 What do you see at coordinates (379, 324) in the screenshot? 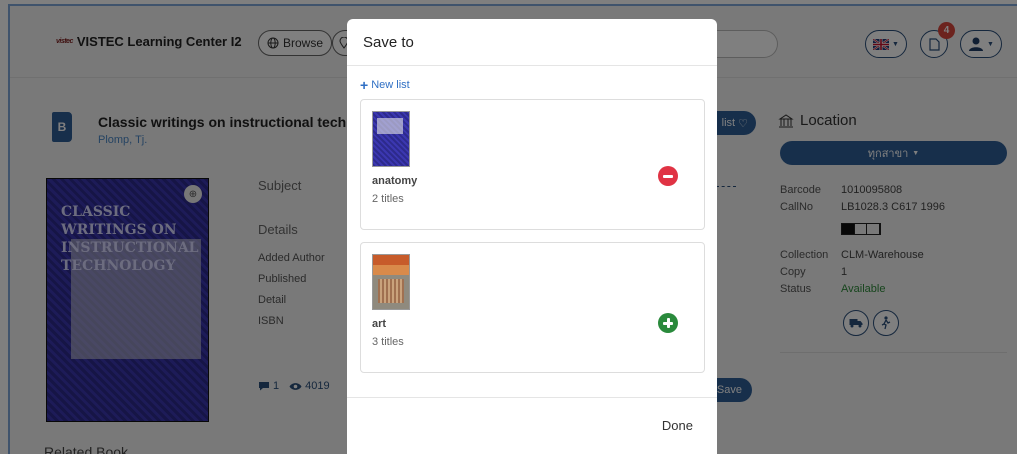
I see `list-name: art` at bounding box center [379, 324].